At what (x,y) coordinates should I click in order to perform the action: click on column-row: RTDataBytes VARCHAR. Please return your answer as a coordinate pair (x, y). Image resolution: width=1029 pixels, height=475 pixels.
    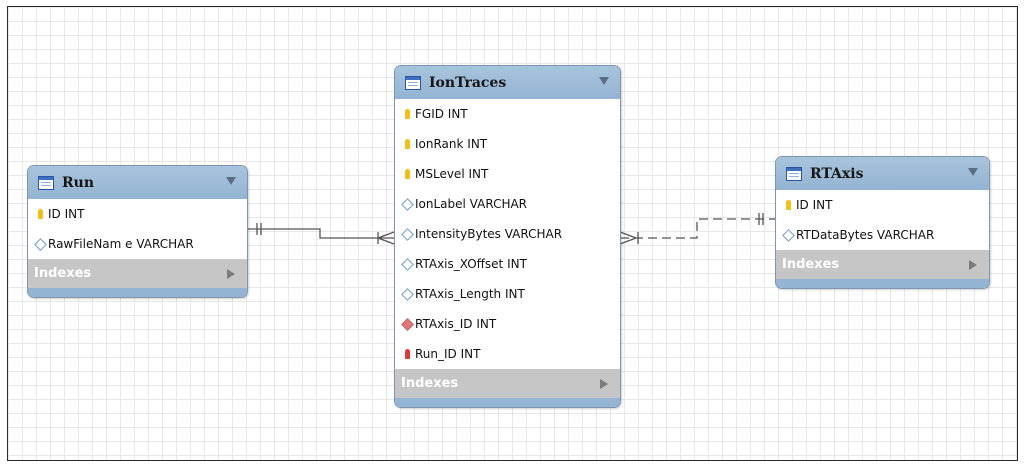
    Looking at the image, I should click on (882, 235).